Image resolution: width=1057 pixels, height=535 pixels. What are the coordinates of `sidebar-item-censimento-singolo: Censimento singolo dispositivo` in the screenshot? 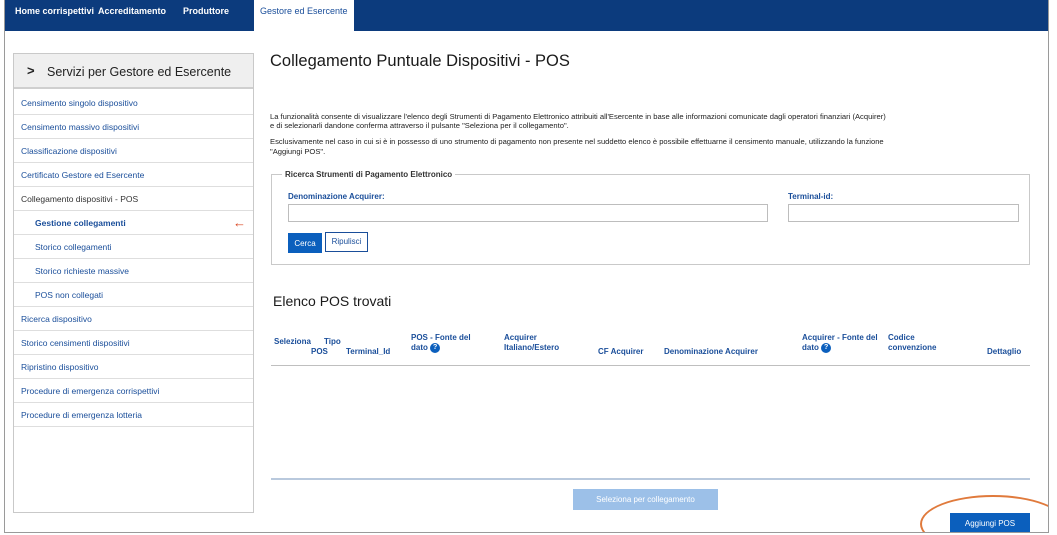 It's located at (133, 103).